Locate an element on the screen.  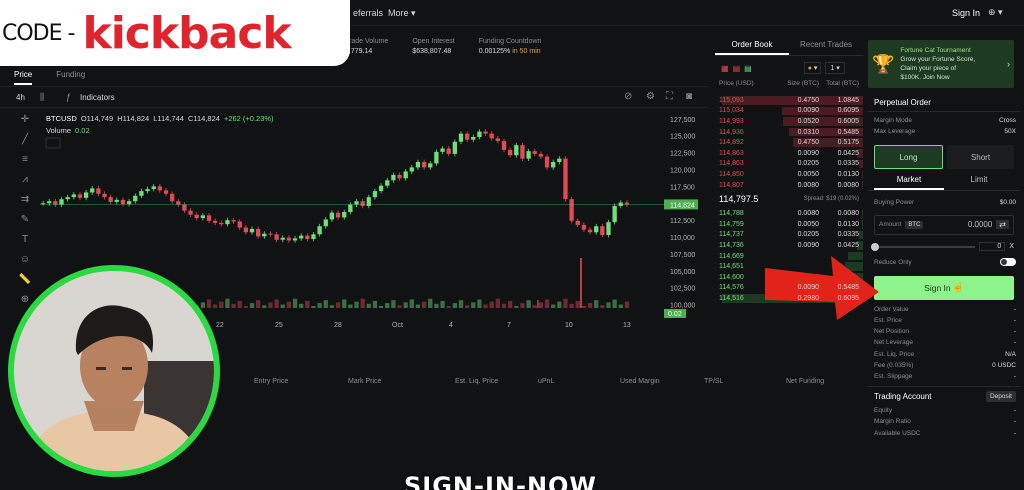
bid-row: 114,737 0.0205 0.0335 is located at coordinates (789, 235).